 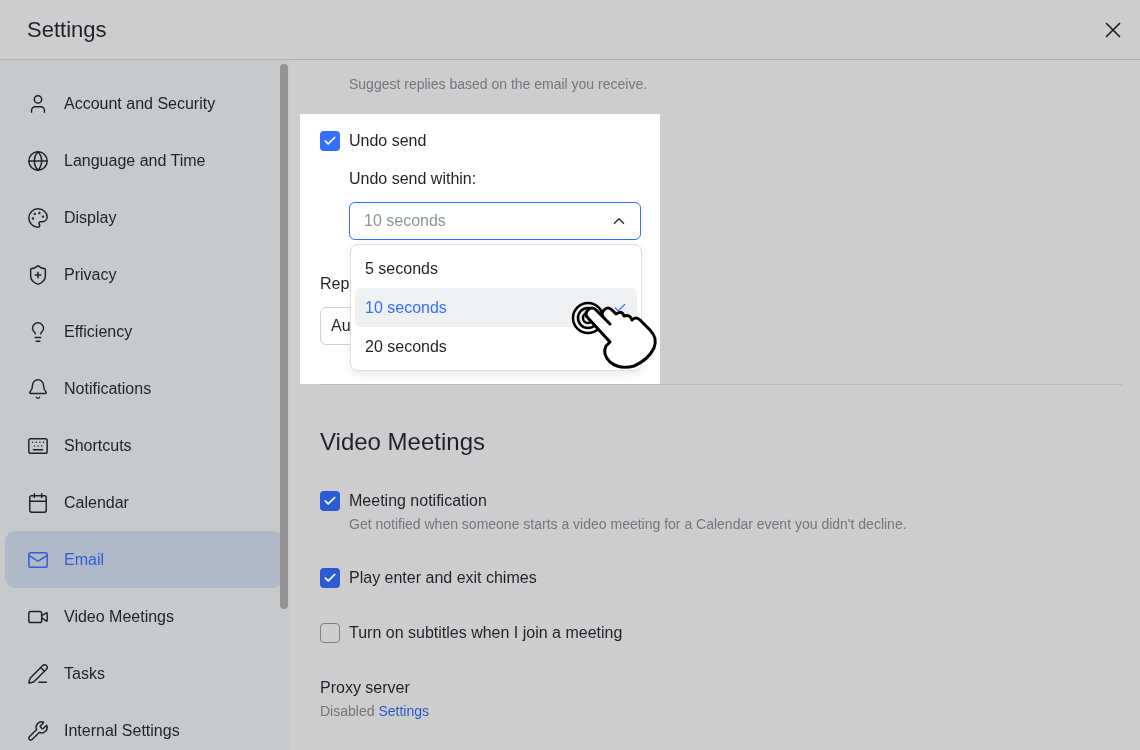 I want to click on wrench-icon, so click(x=38, y=730).